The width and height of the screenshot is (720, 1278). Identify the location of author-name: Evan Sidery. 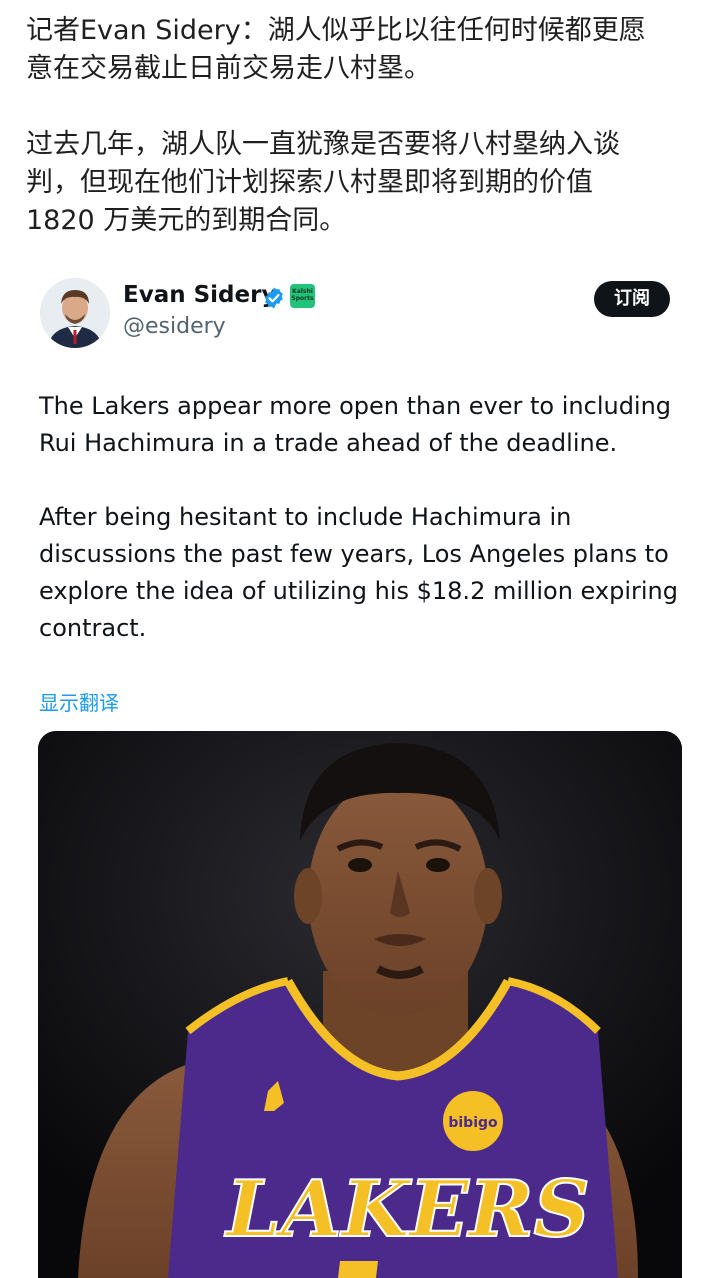
(199, 295).